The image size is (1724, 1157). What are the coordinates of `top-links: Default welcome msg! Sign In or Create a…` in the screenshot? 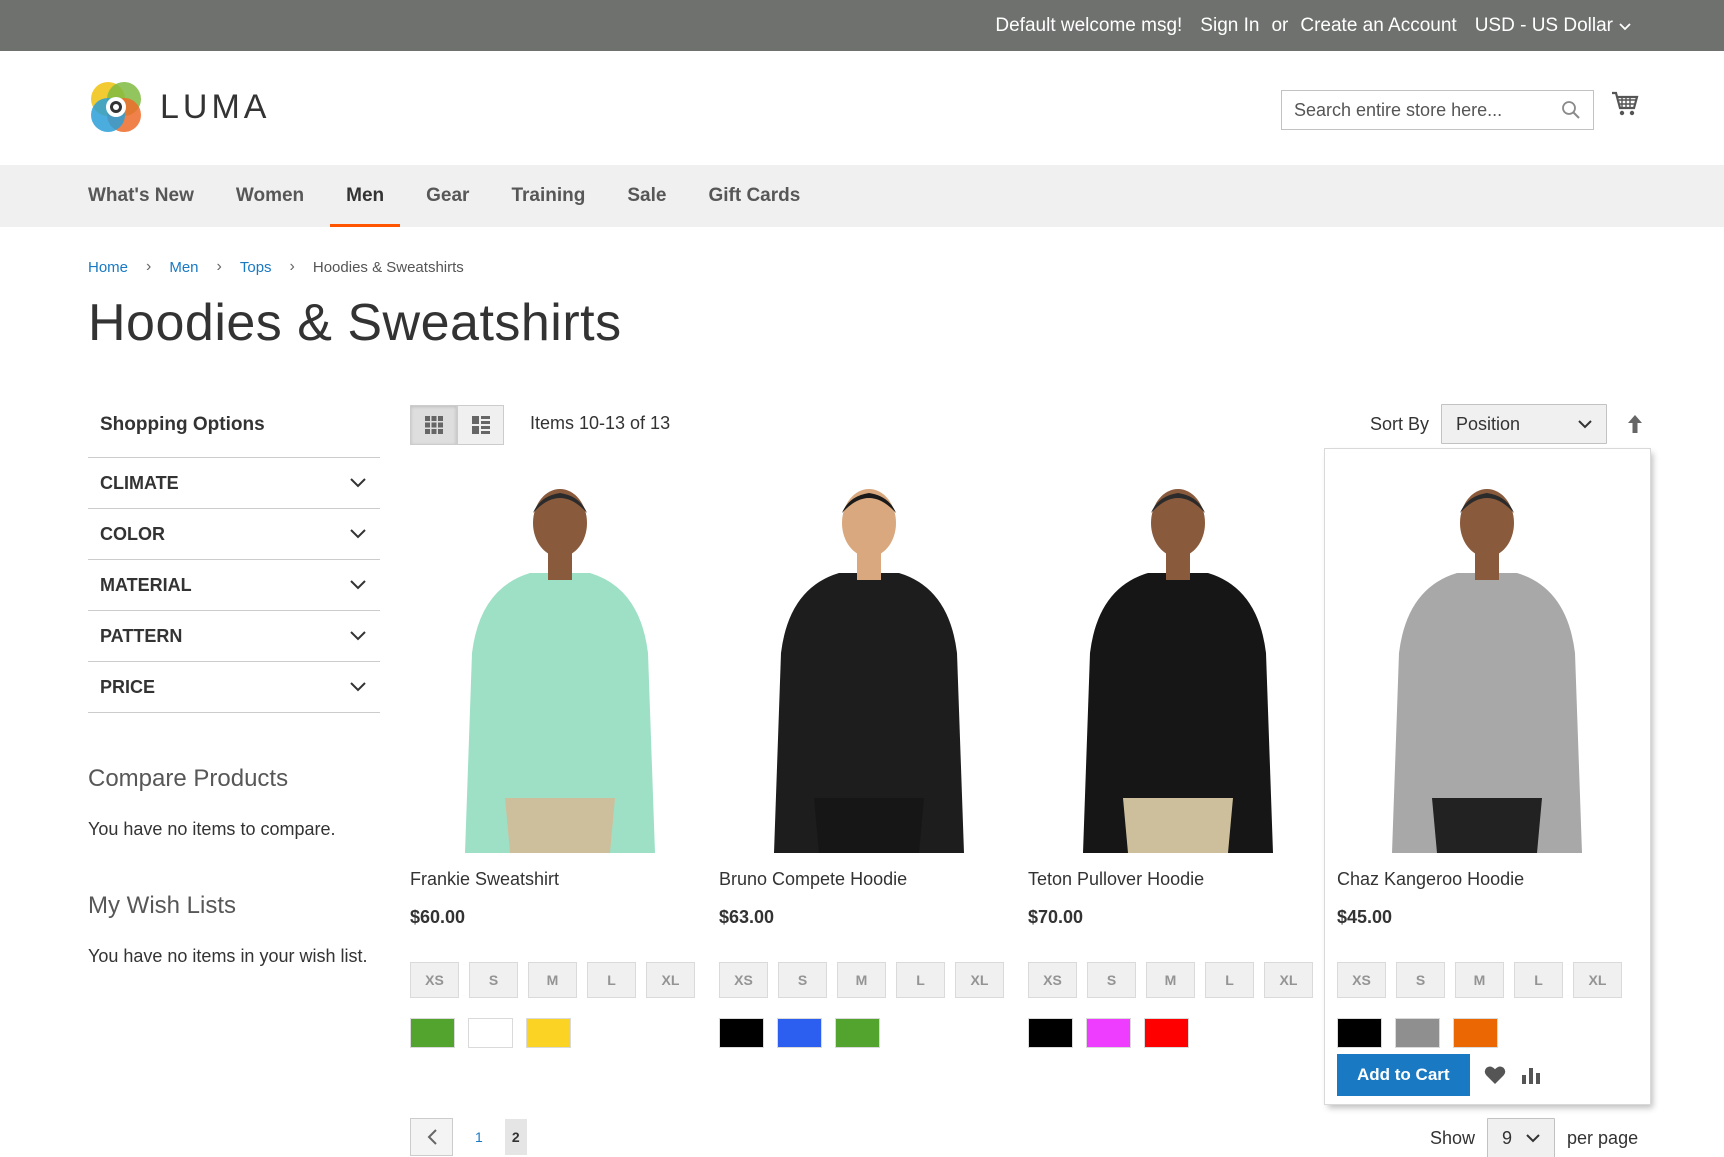 It's located at (1313, 25).